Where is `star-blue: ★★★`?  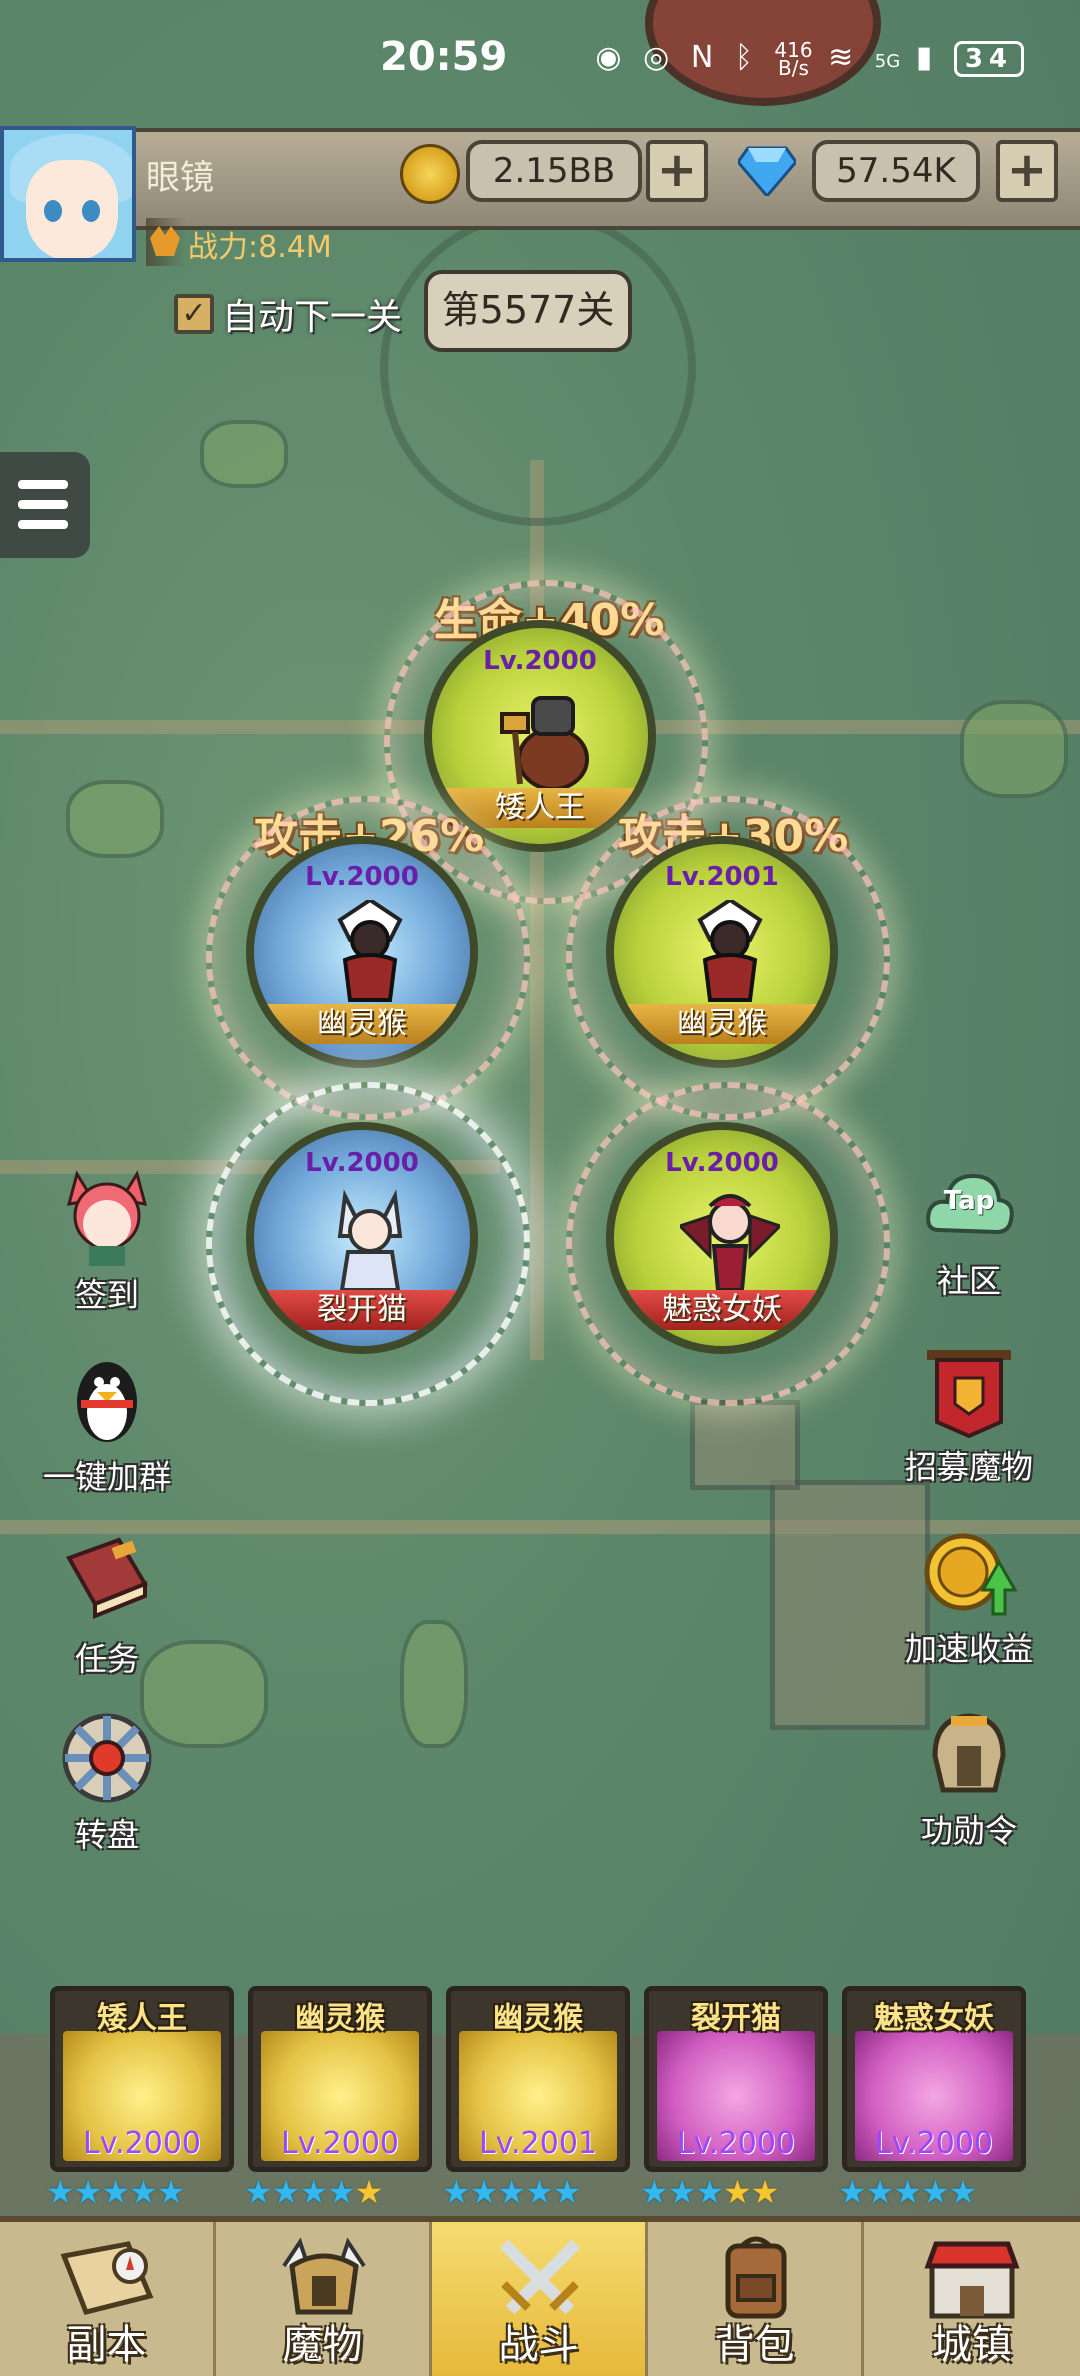 star-blue: ★★★ is located at coordinates (682, 2192).